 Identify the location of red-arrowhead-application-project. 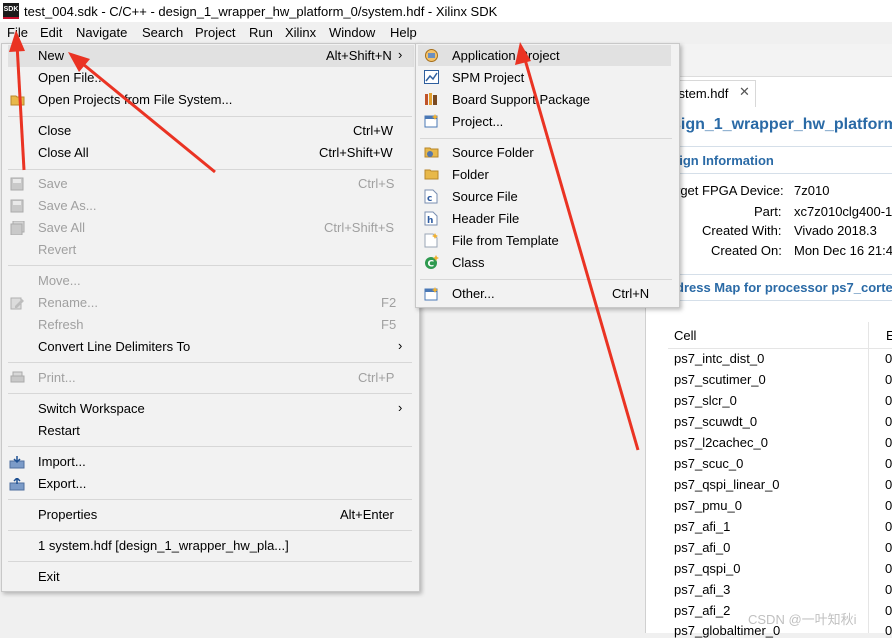
(523, 53).